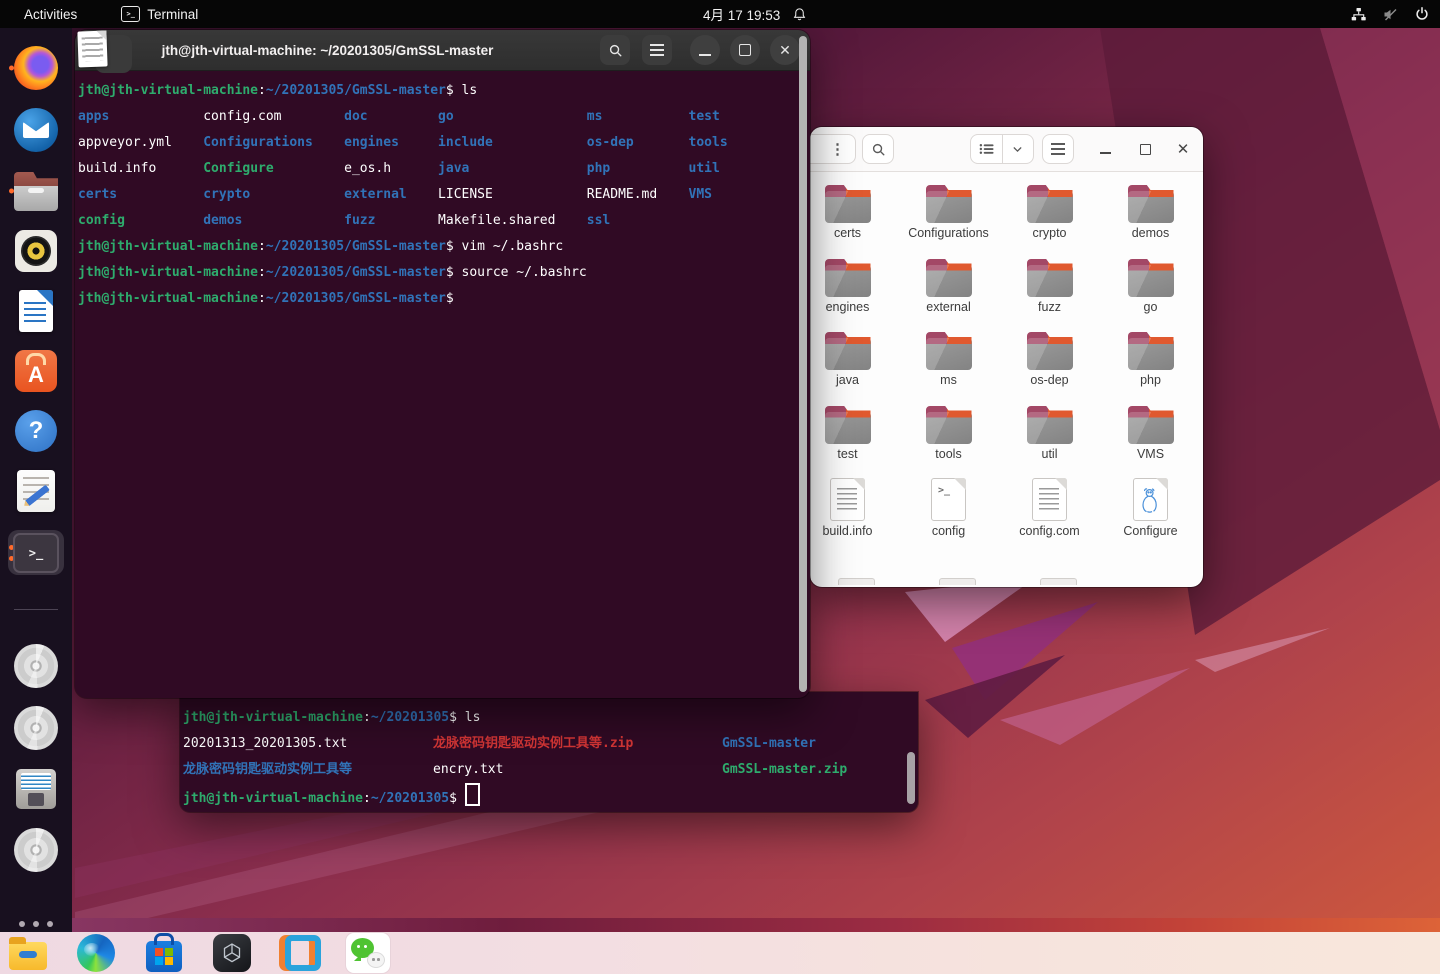 The height and width of the screenshot is (974, 1440). Describe the element at coordinates (1058, 149) in the screenshot. I see `main-menu-icon` at that location.